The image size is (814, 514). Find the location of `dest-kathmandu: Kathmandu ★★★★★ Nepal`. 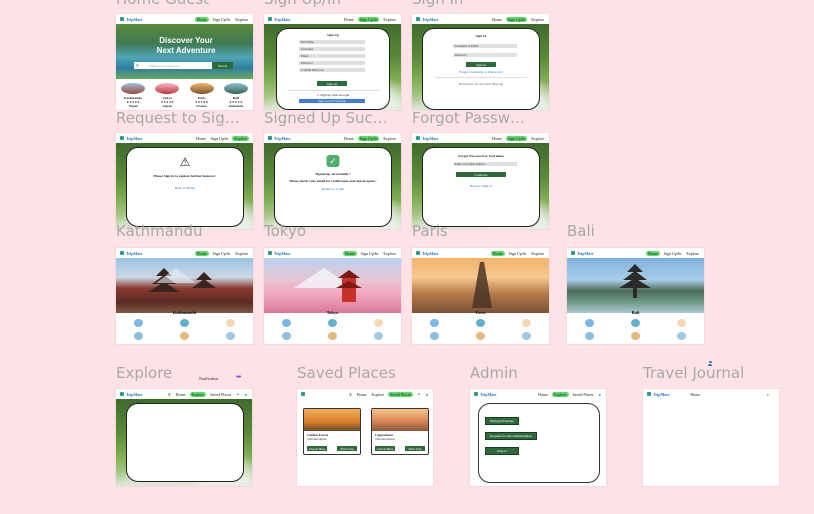

dest-kathmandu: Kathmandu ★★★★★ Nepal is located at coordinates (133, 95).